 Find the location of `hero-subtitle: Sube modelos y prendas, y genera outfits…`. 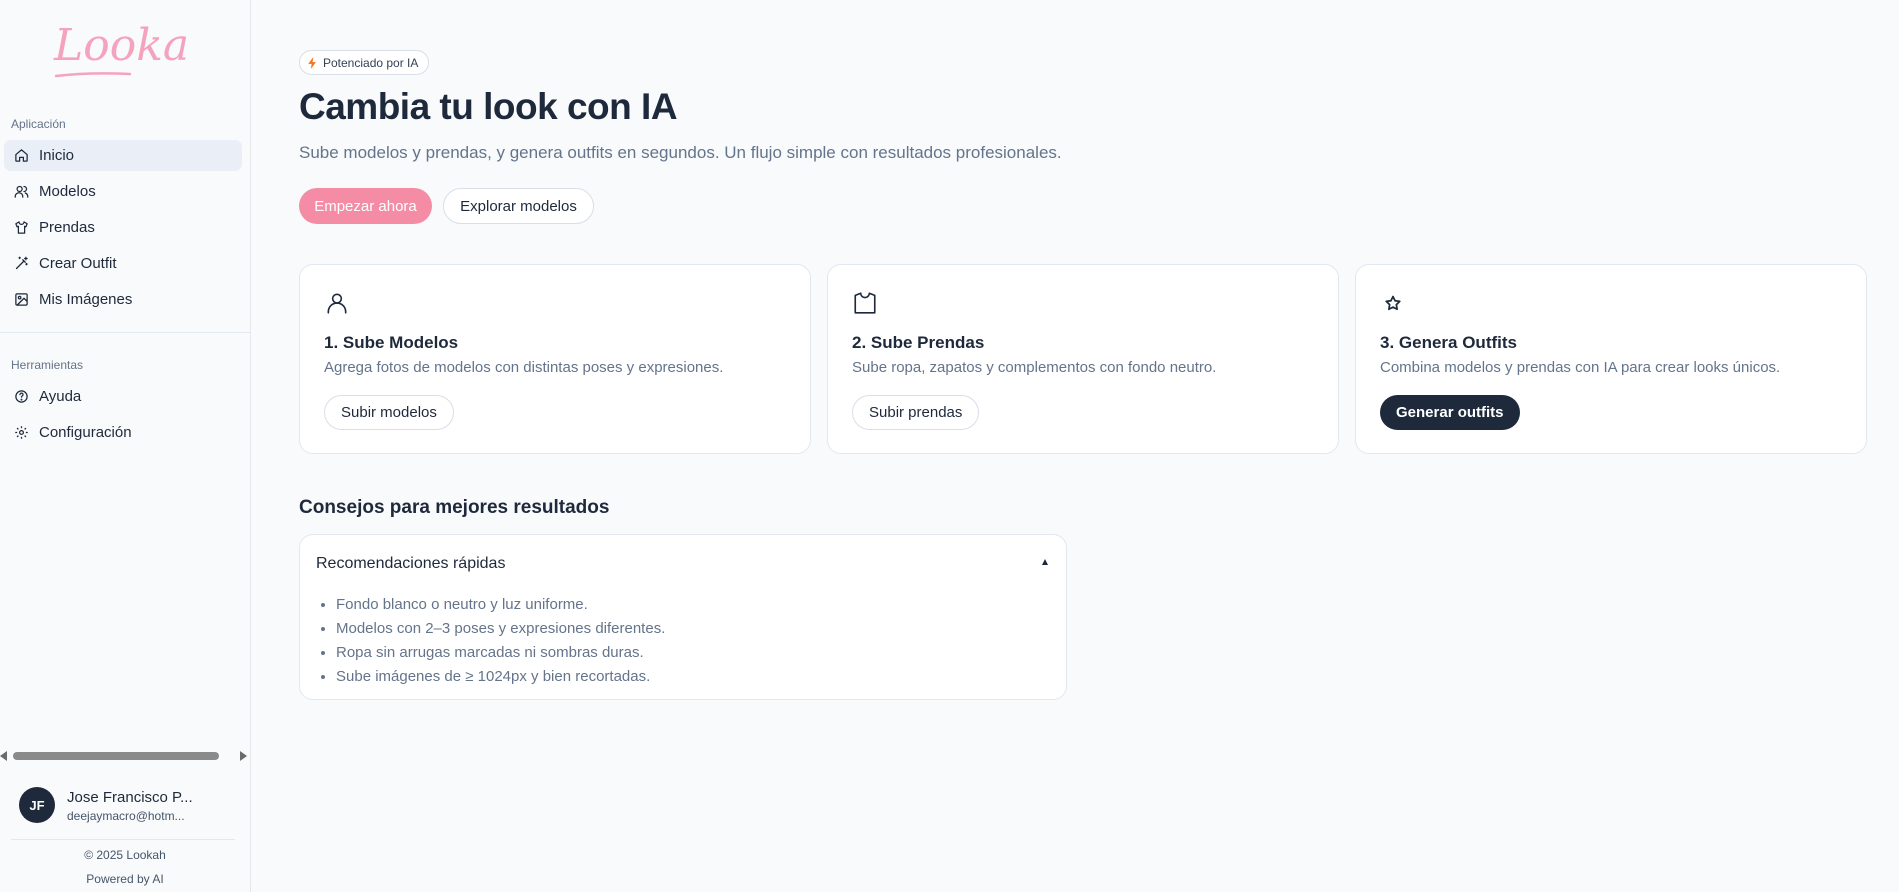

hero-subtitle: Sube modelos y prendas, y genera outfits… is located at coordinates (680, 152).